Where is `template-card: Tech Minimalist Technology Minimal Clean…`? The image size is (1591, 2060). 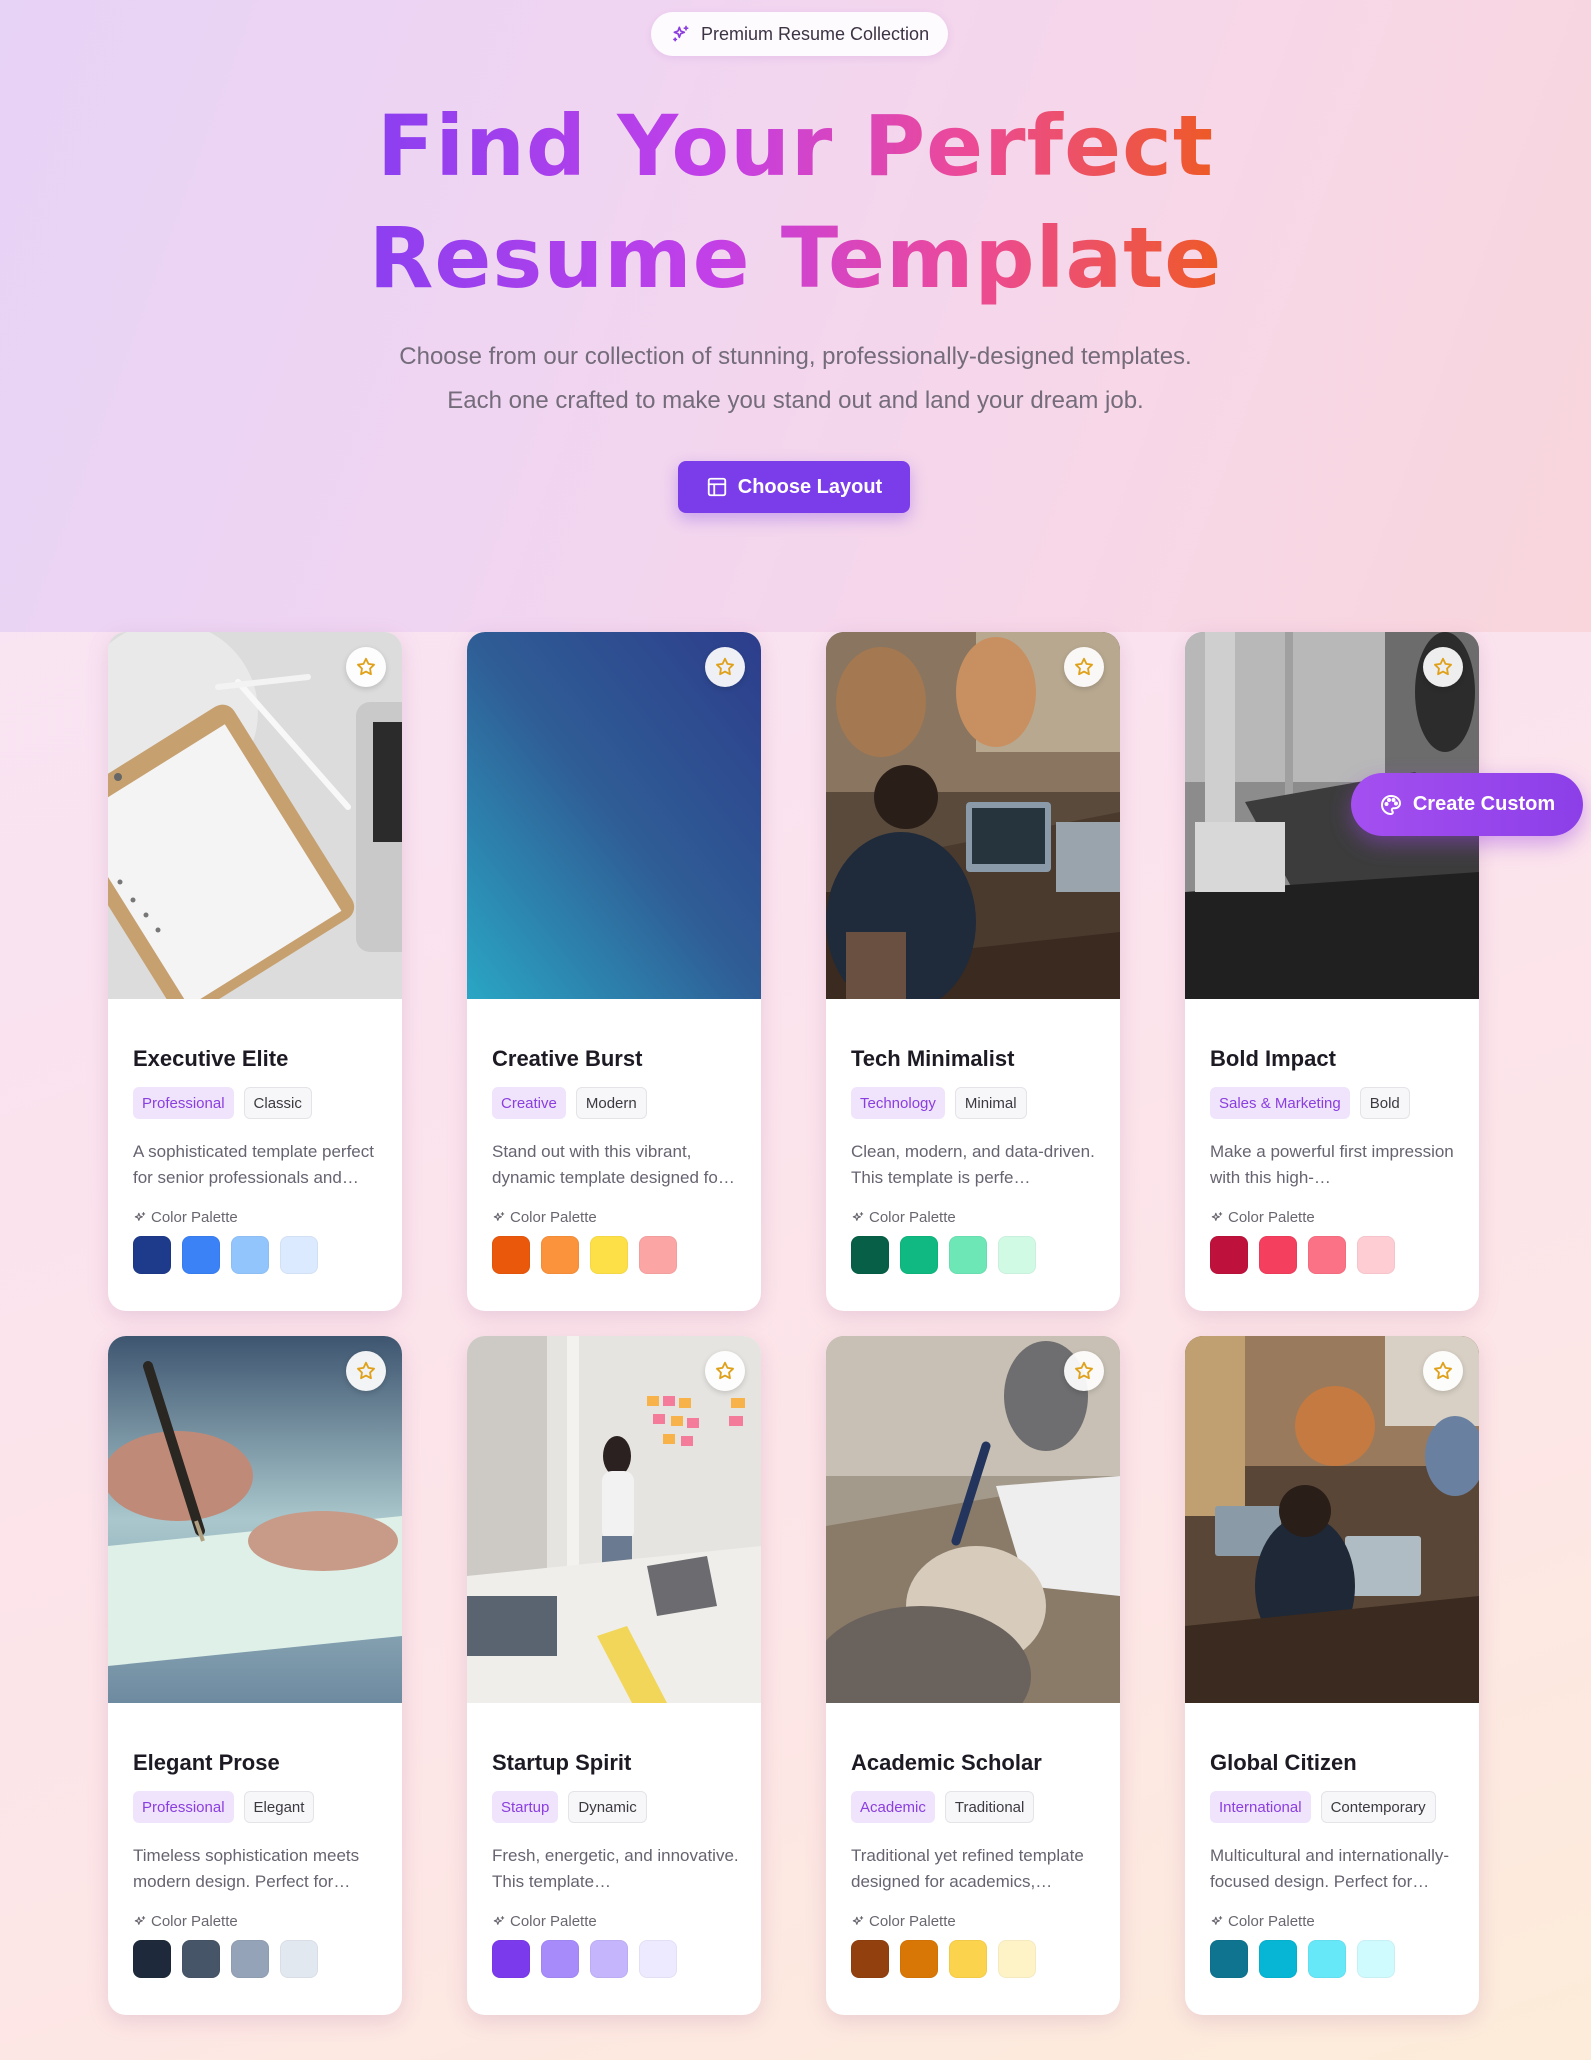
template-card: Tech Minimalist Technology Minimal Clean… is located at coordinates (973, 971).